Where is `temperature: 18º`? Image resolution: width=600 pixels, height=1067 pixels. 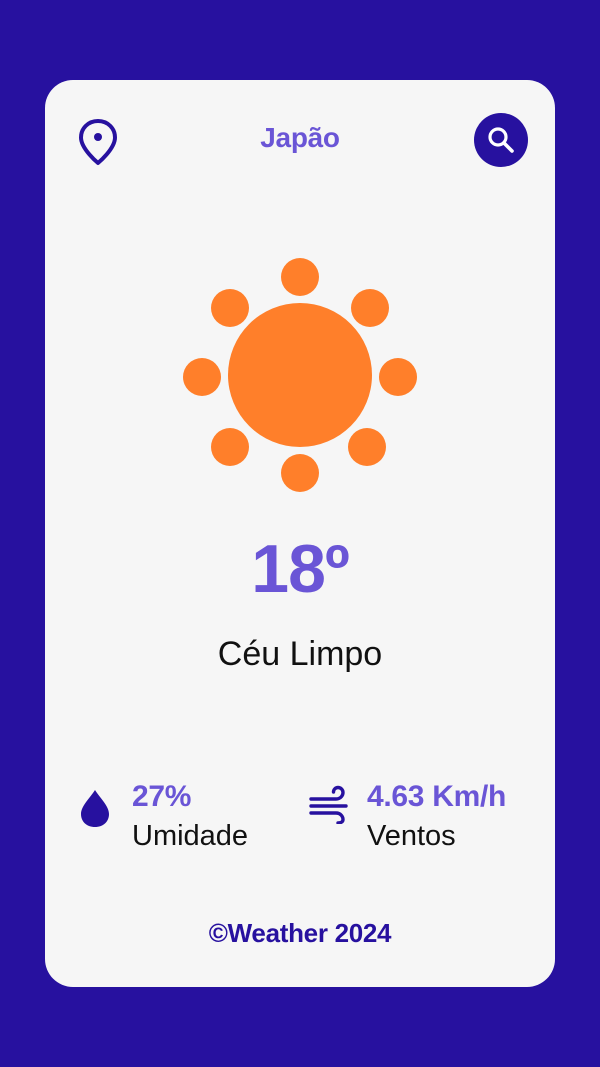 temperature: 18º is located at coordinates (300, 569).